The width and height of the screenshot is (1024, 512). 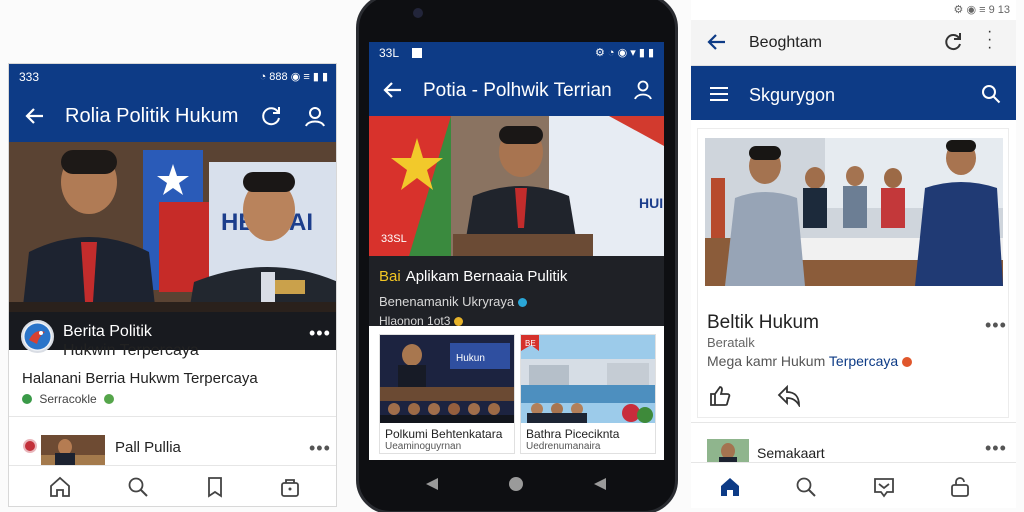 What do you see at coordinates (573, 434) in the screenshot?
I see `card-title: Bathra Piceciknta` at bounding box center [573, 434].